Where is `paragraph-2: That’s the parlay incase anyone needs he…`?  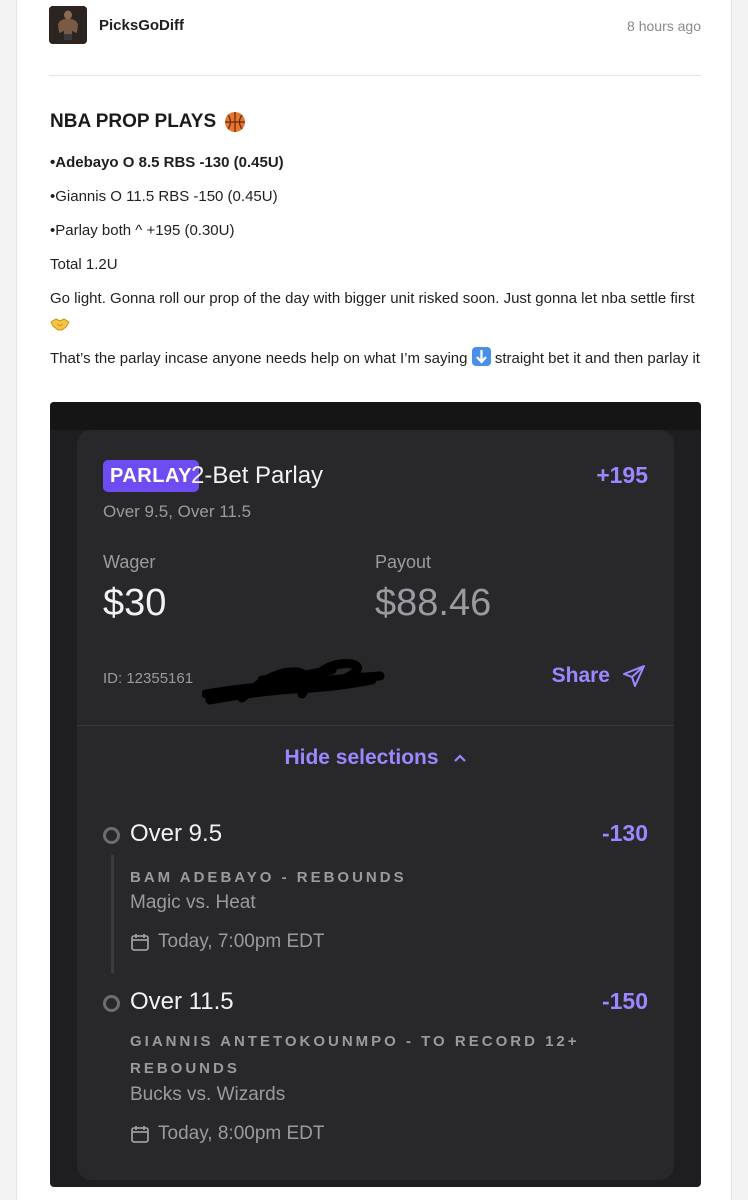
paragraph-2: That’s the parlay incase anyone needs he… is located at coordinates (380, 359).